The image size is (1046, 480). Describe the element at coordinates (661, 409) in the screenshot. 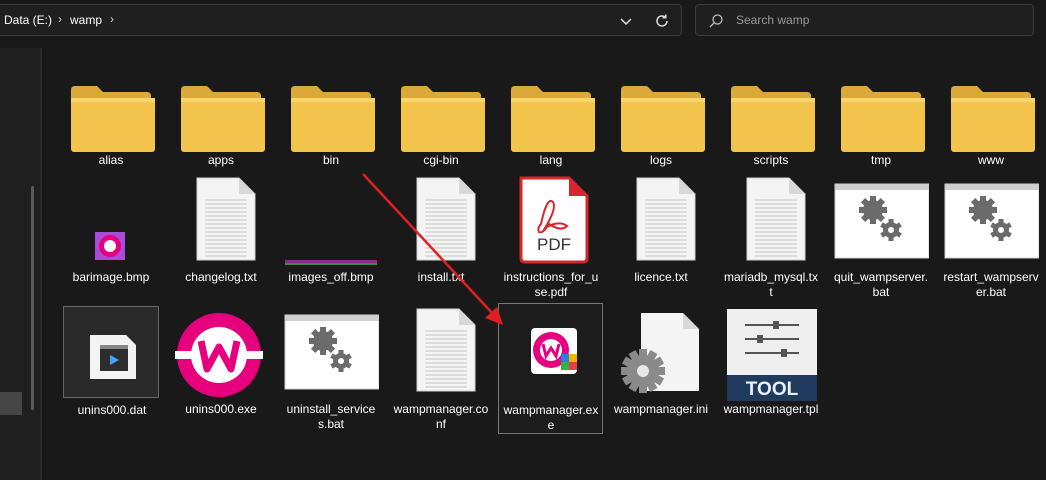

I see `file-name-label: wampmanager.ini` at that location.